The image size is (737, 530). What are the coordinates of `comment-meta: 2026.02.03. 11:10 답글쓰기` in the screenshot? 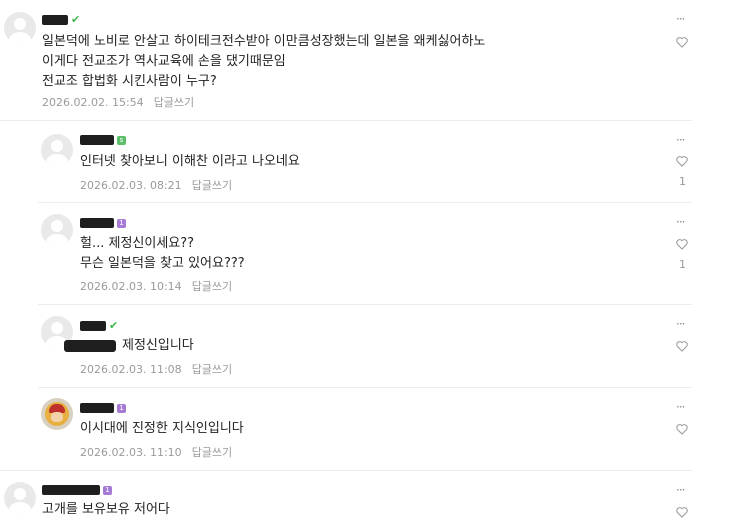 It's located at (156, 452).